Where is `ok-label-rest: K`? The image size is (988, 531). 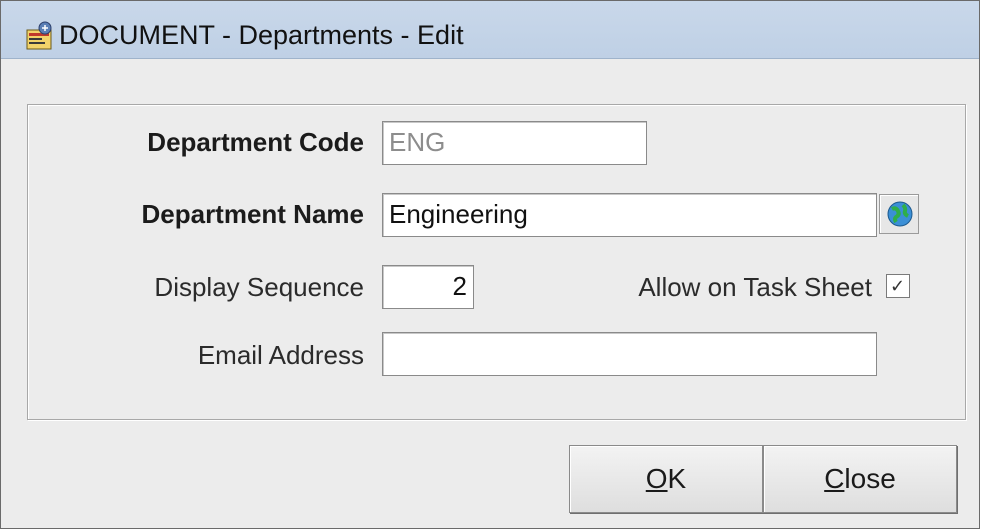
ok-label-rest: K is located at coordinates (677, 478).